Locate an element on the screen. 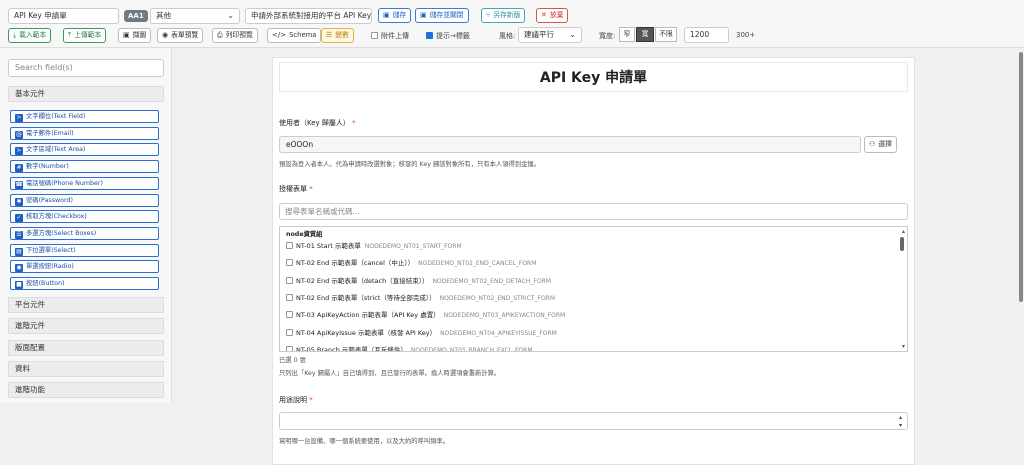 The image size is (1024, 465). width-narrow-option: 窄 is located at coordinates (627, 34).